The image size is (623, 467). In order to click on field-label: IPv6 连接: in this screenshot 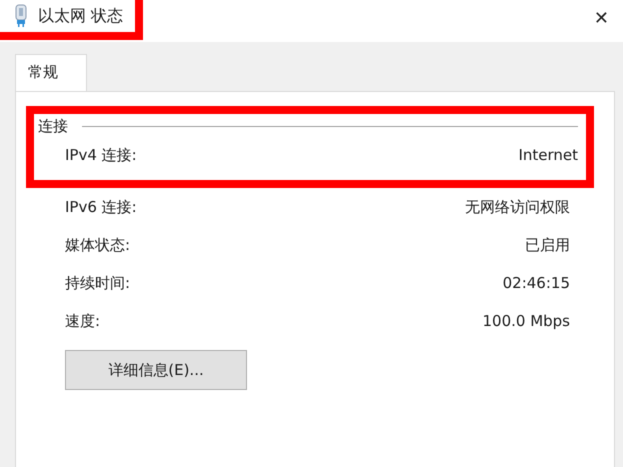, I will do `click(101, 207)`.